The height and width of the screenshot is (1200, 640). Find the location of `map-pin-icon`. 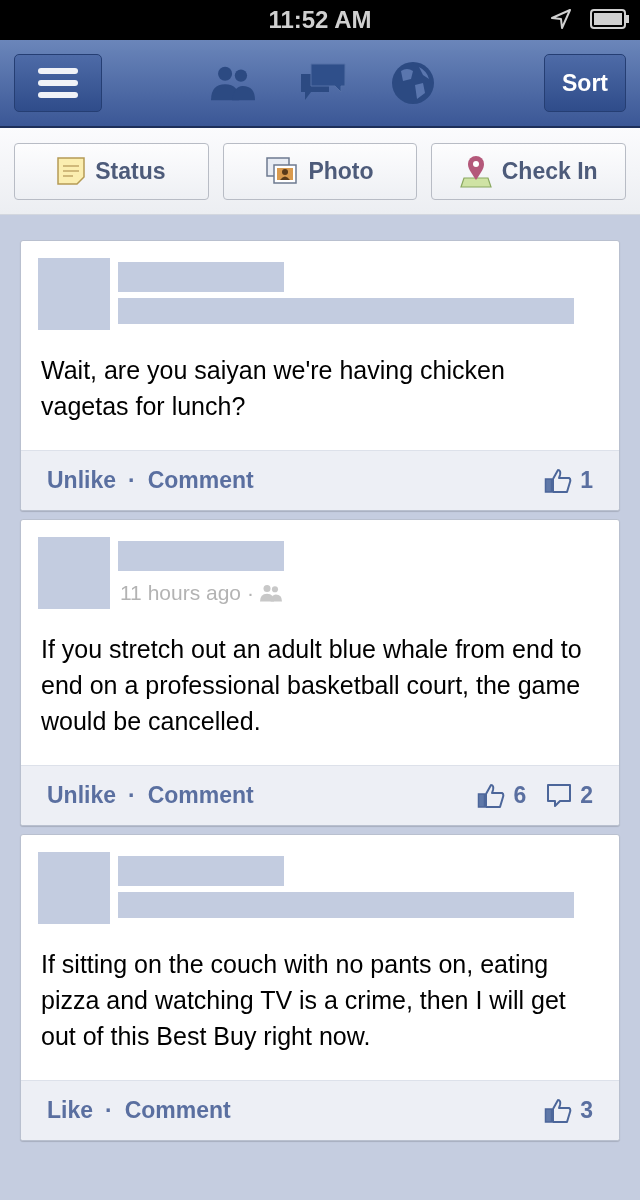

map-pin-icon is located at coordinates (475, 171).